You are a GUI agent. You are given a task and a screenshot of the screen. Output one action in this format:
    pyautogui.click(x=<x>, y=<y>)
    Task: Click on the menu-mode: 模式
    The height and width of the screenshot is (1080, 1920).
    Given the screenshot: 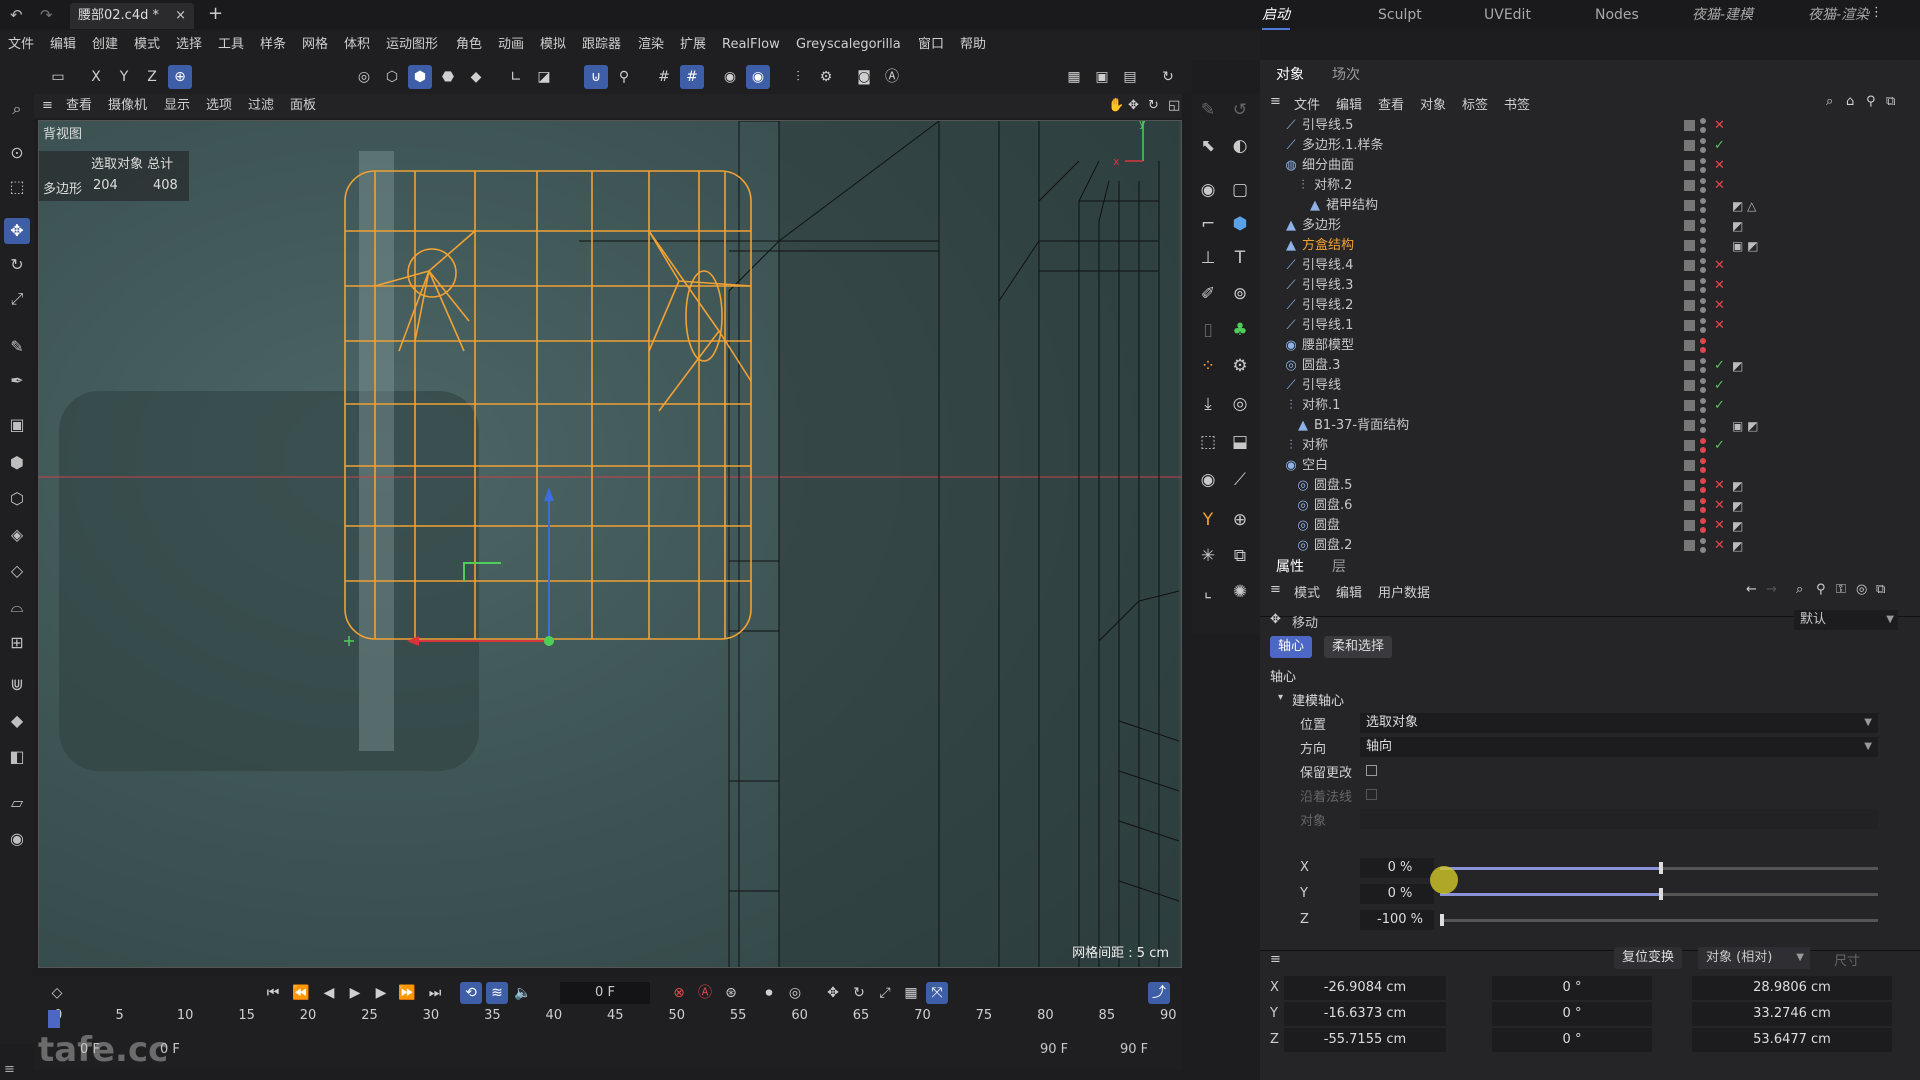 What is the action you would take?
    pyautogui.click(x=147, y=45)
    